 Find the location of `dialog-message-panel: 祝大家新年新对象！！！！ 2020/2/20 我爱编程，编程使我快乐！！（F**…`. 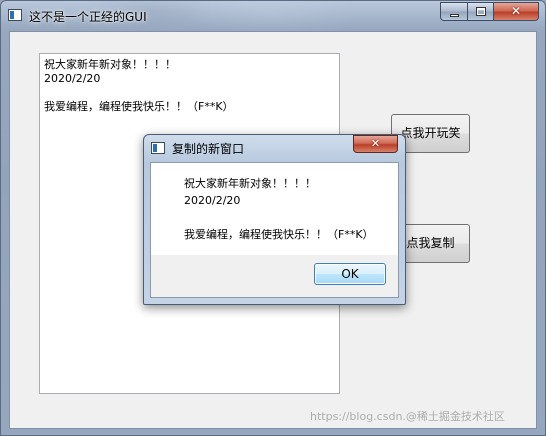

dialog-message-panel: 祝大家新年新对象！！！！ 2020/2/20 我爱编程，编程使我快乐！！（F**… is located at coordinates (274, 209).